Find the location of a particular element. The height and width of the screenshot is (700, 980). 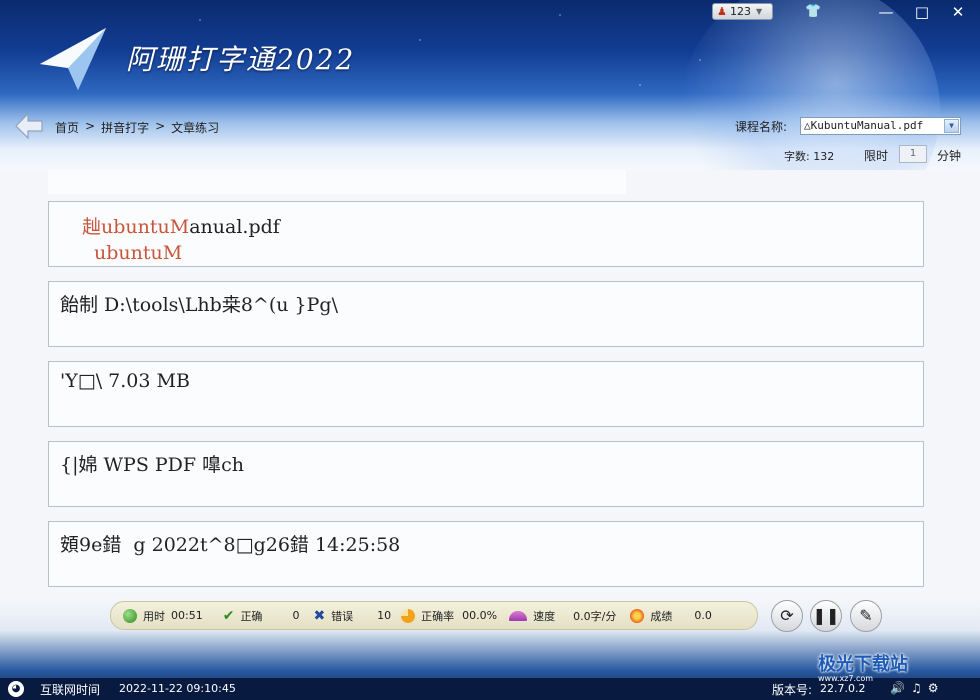

text-panel-4: {|婂 WPS PDF 嘷ch is located at coordinates (486, 474).